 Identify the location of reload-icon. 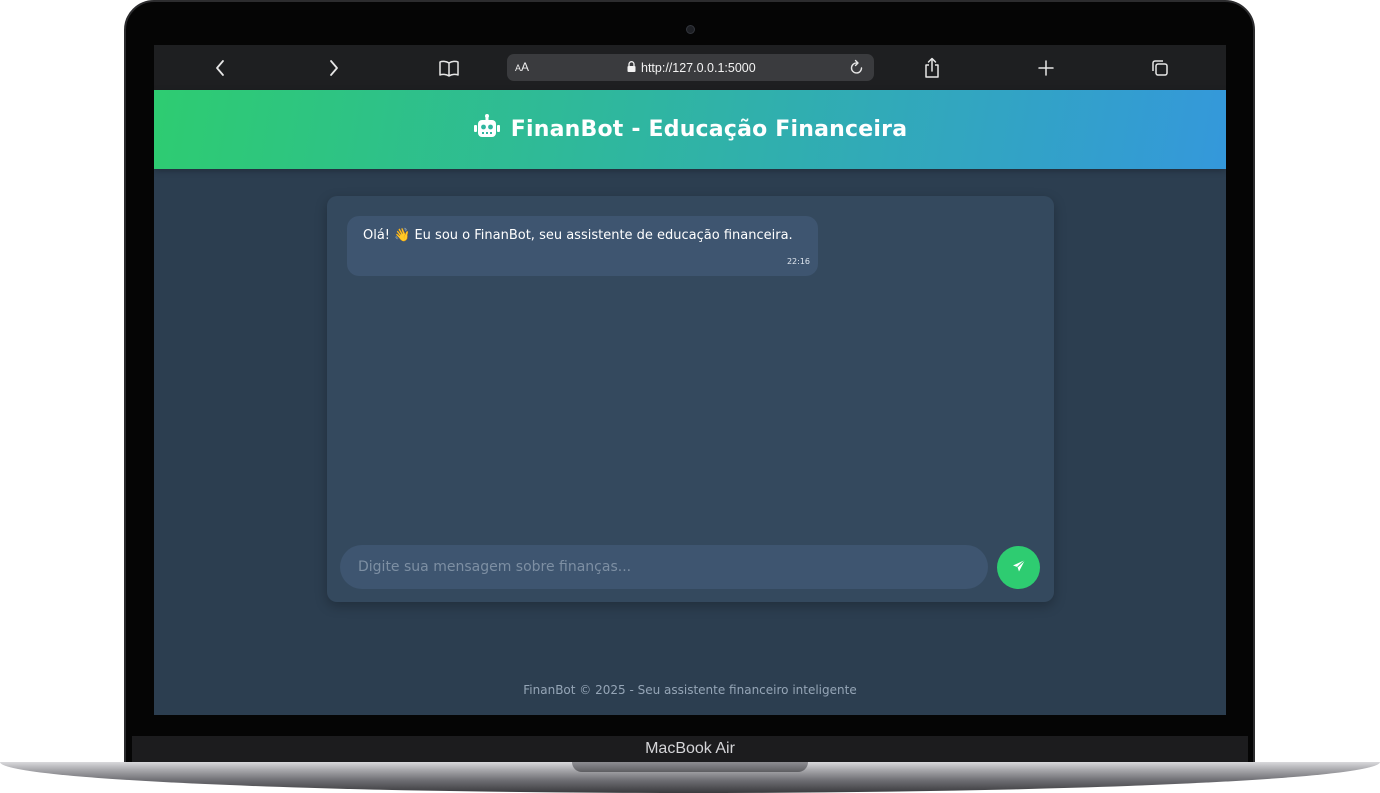
(857, 67).